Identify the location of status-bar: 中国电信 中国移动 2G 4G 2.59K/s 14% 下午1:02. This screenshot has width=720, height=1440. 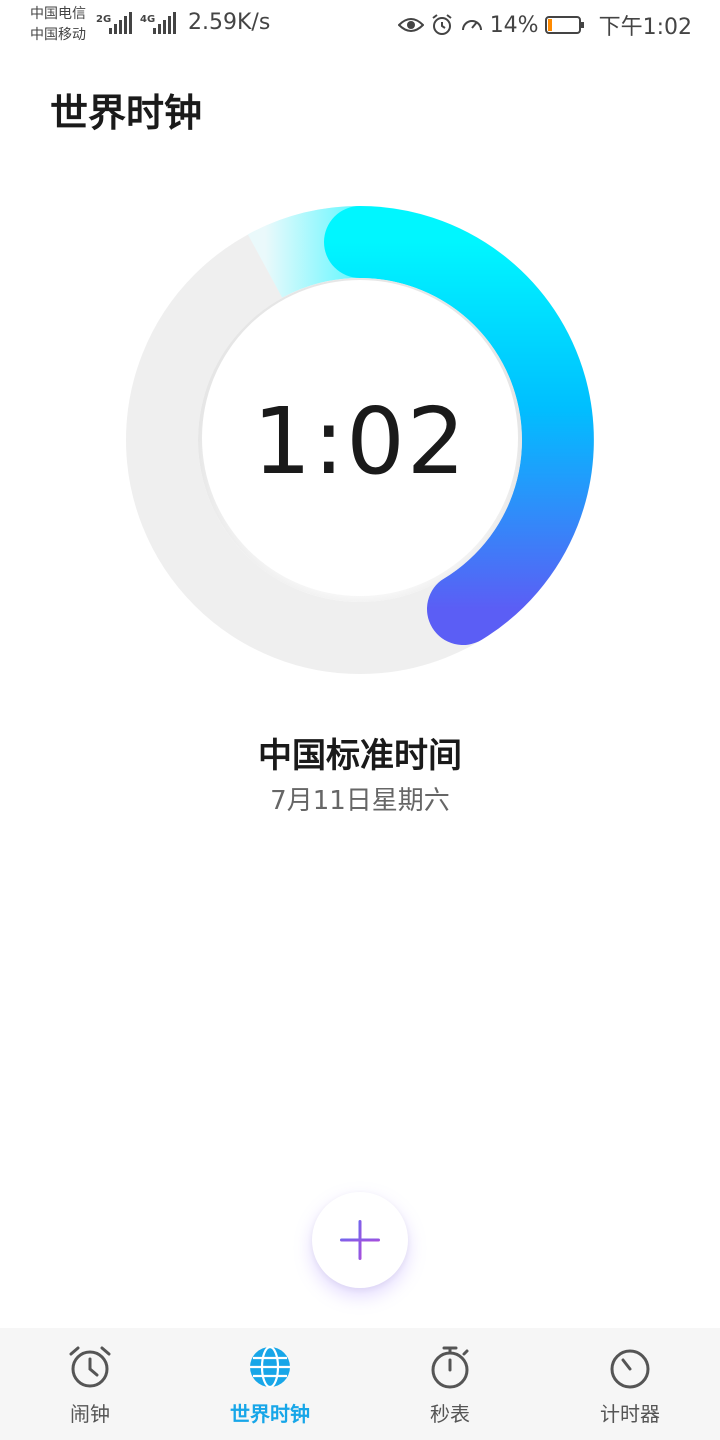
(360, 25).